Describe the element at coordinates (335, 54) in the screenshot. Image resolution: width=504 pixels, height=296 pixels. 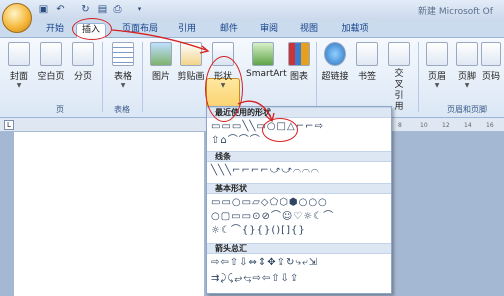
I see `globe-icon` at that location.